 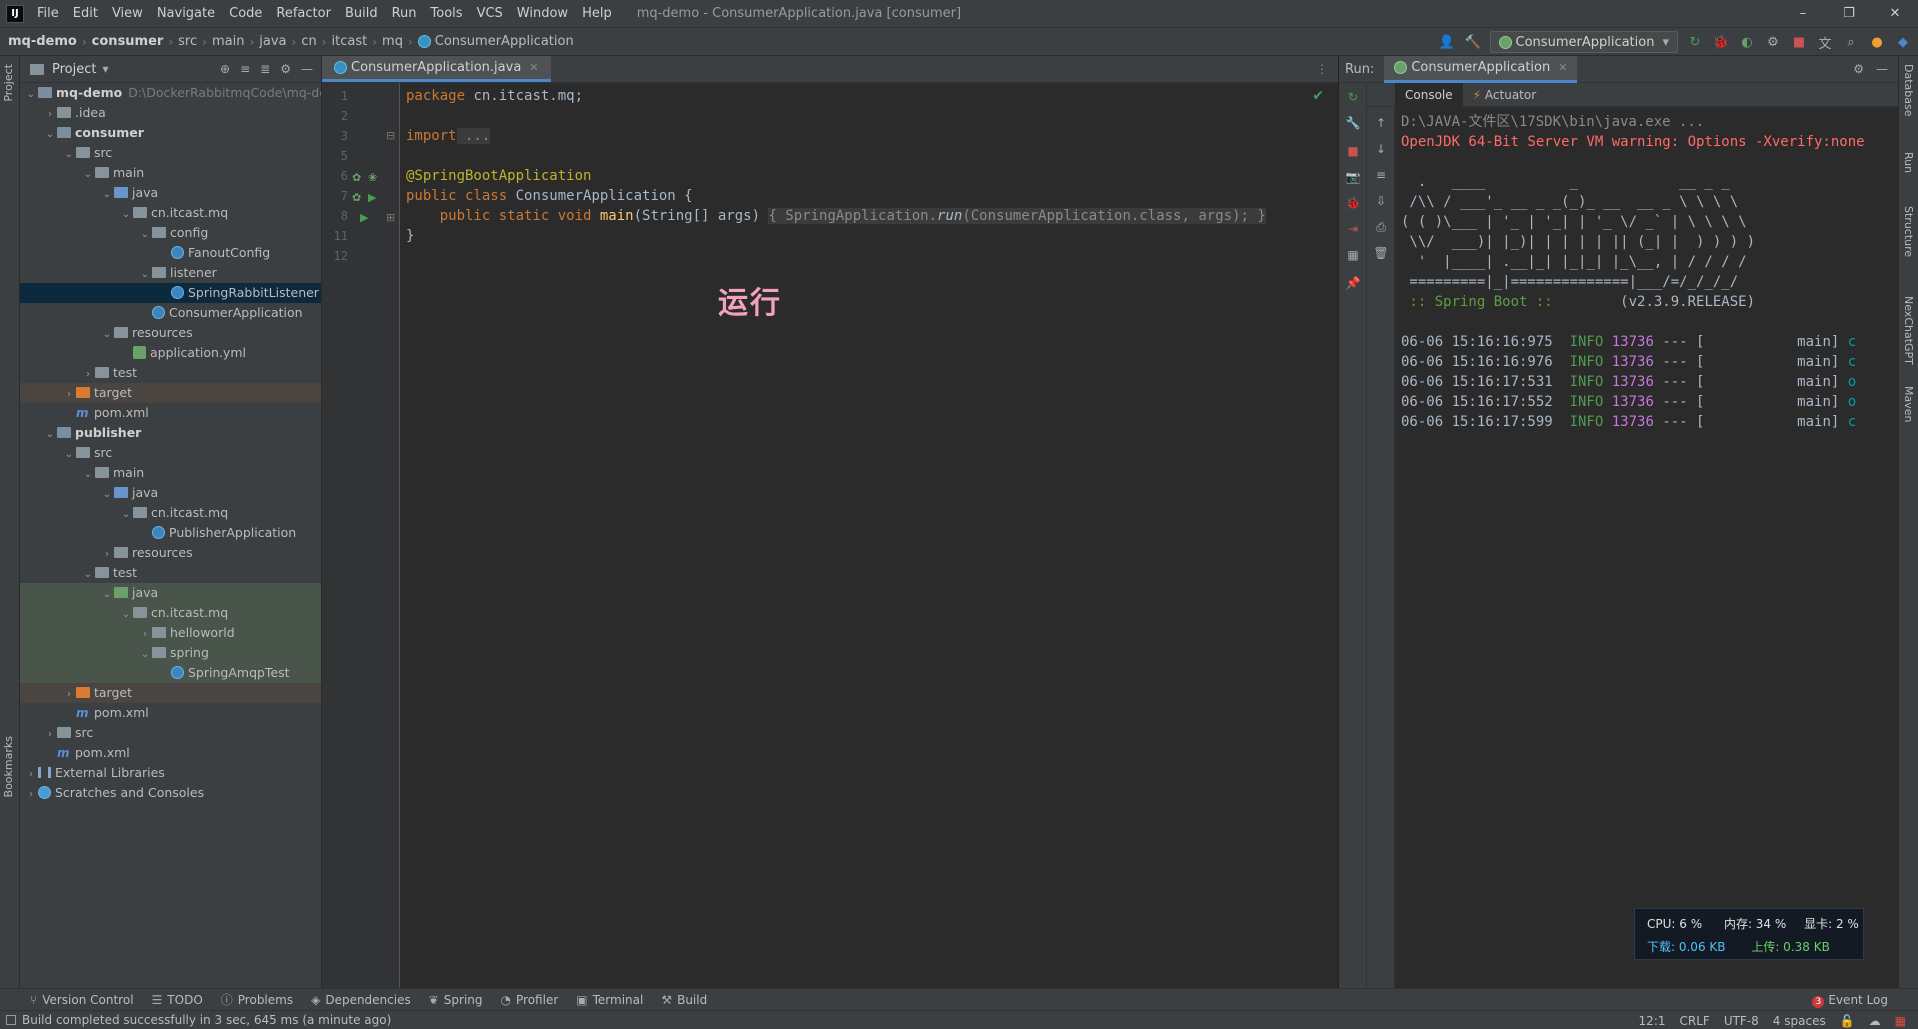 I want to click on tree-item: › src, so click(x=170, y=733).